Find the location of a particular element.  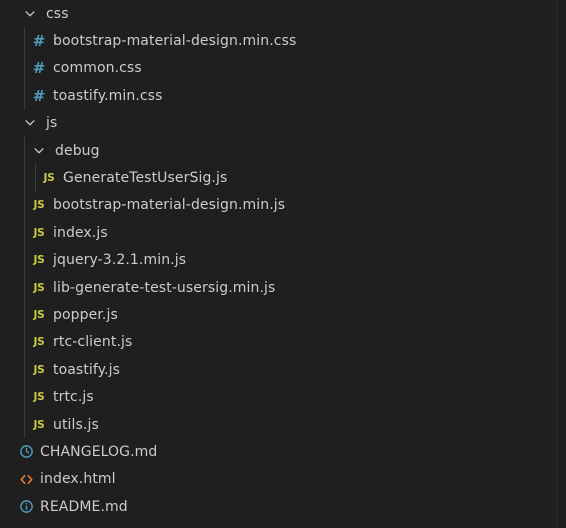

file-rtc-client-js: JS rtc-client.js is located at coordinates (278, 342).